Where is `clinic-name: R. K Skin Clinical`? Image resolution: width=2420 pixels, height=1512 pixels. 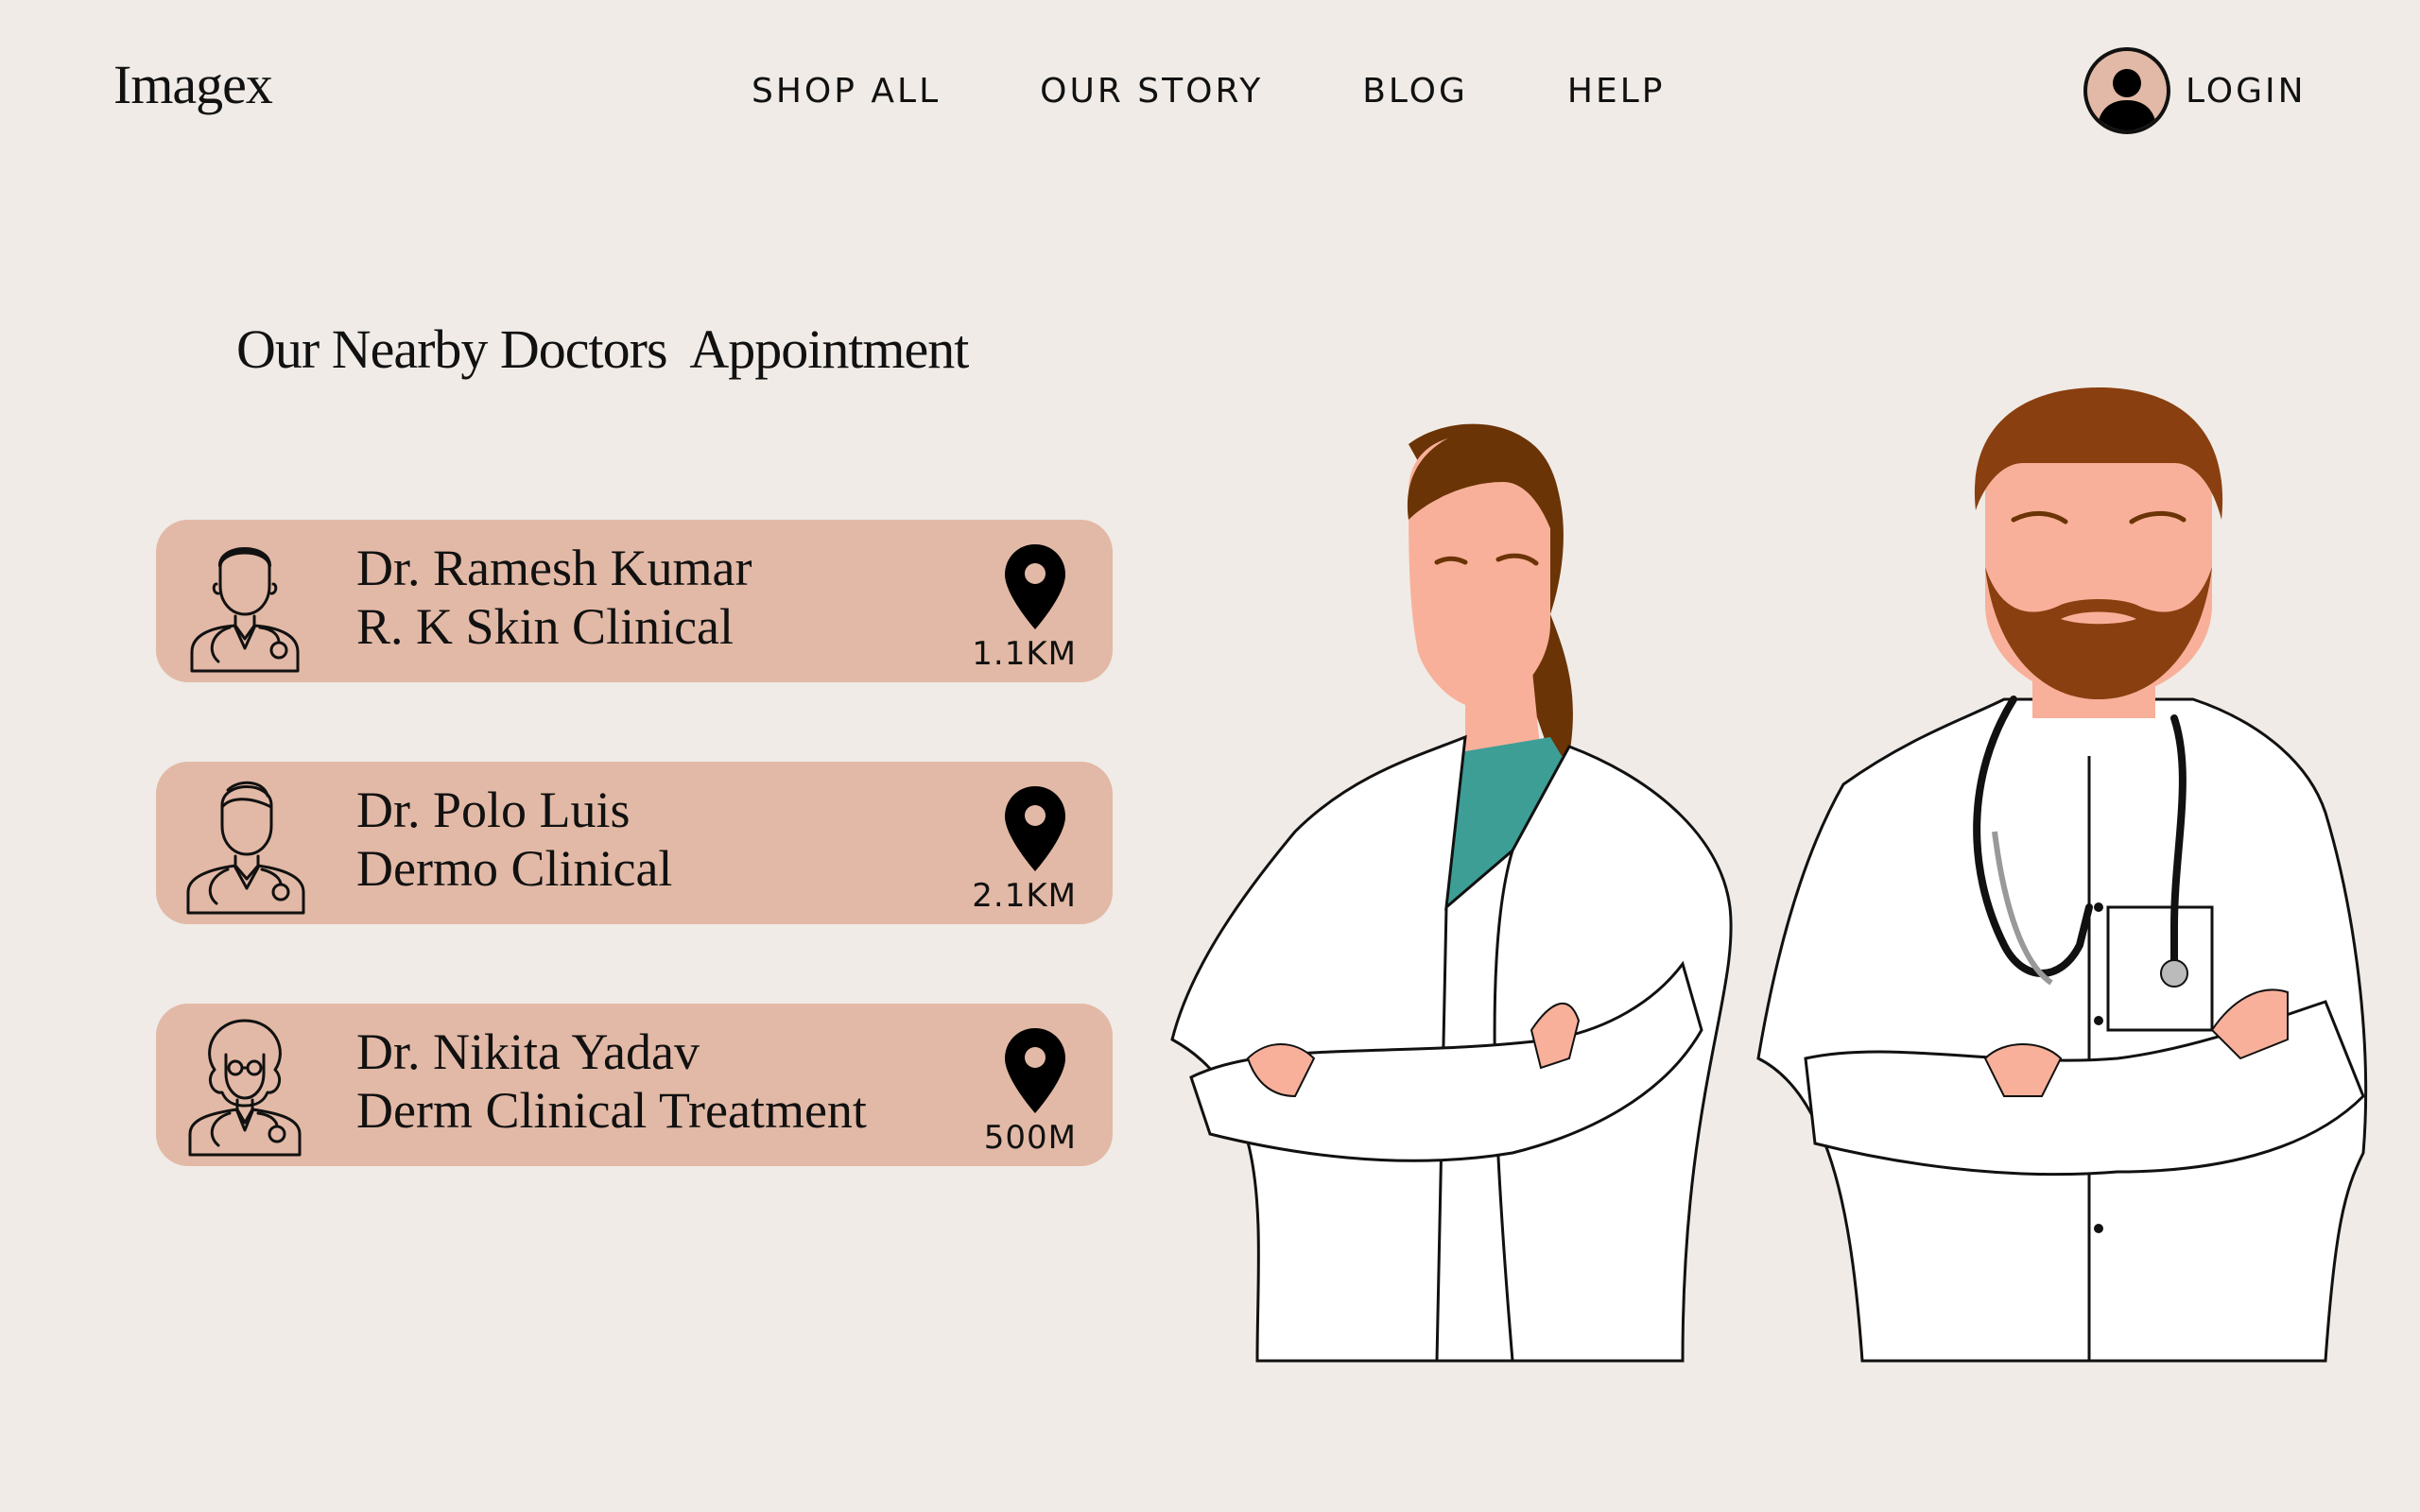
clinic-name: R. K Skin Clinical is located at coordinates (545, 626).